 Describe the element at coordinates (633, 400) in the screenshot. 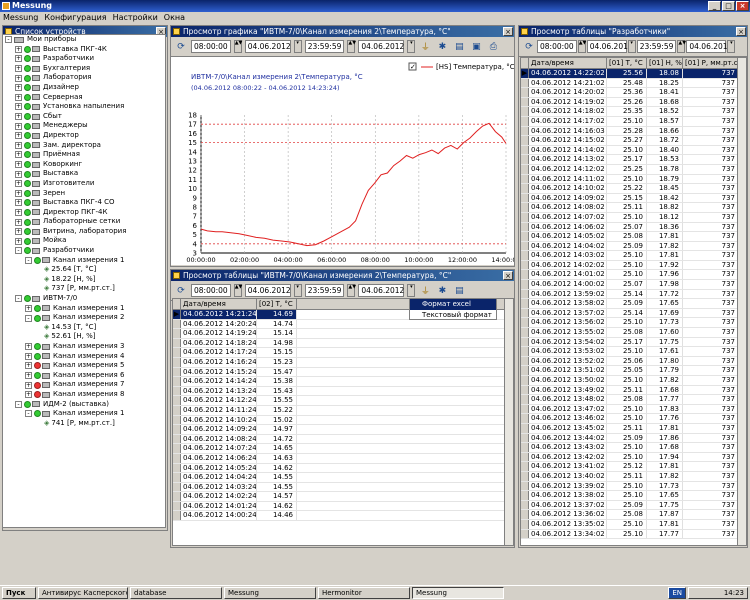

I see `table-row: 04.06.2012 13:48:02 25.08 17.77 737` at that location.